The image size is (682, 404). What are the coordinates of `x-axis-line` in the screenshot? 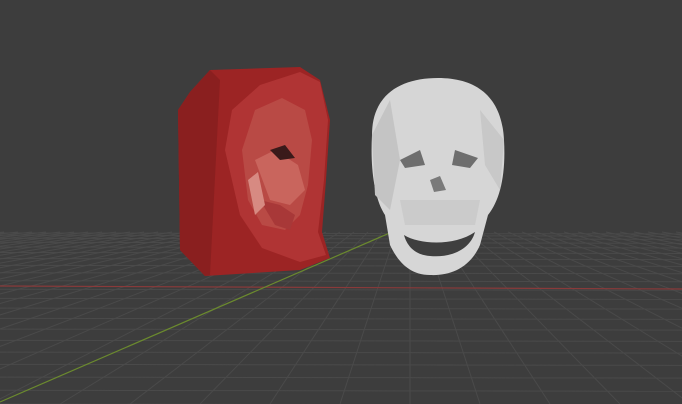 It's located at (341, 287).